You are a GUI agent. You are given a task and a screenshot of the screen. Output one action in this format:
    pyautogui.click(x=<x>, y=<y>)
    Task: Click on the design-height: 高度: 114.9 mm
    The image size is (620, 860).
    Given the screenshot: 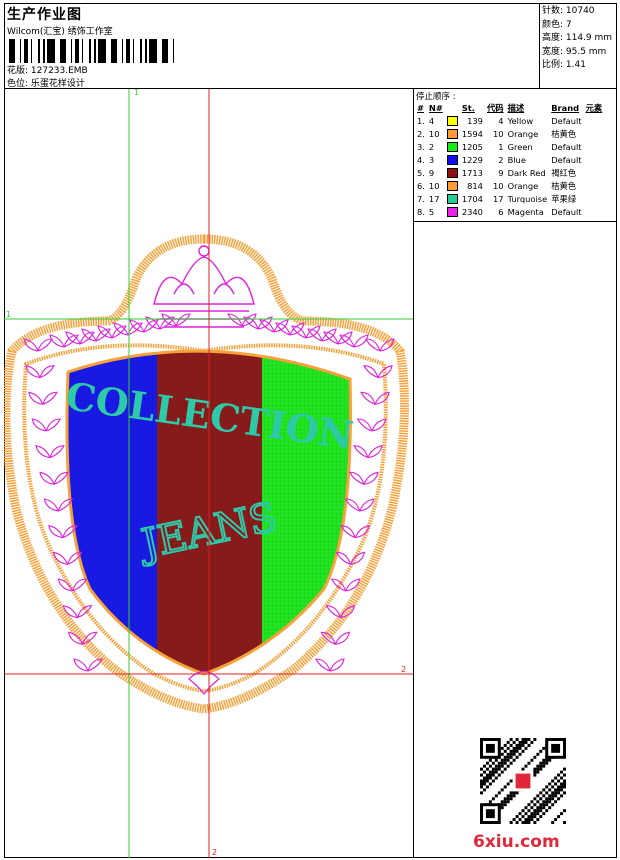 What is the action you would take?
    pyautogui.click(x=577, y=38)
    